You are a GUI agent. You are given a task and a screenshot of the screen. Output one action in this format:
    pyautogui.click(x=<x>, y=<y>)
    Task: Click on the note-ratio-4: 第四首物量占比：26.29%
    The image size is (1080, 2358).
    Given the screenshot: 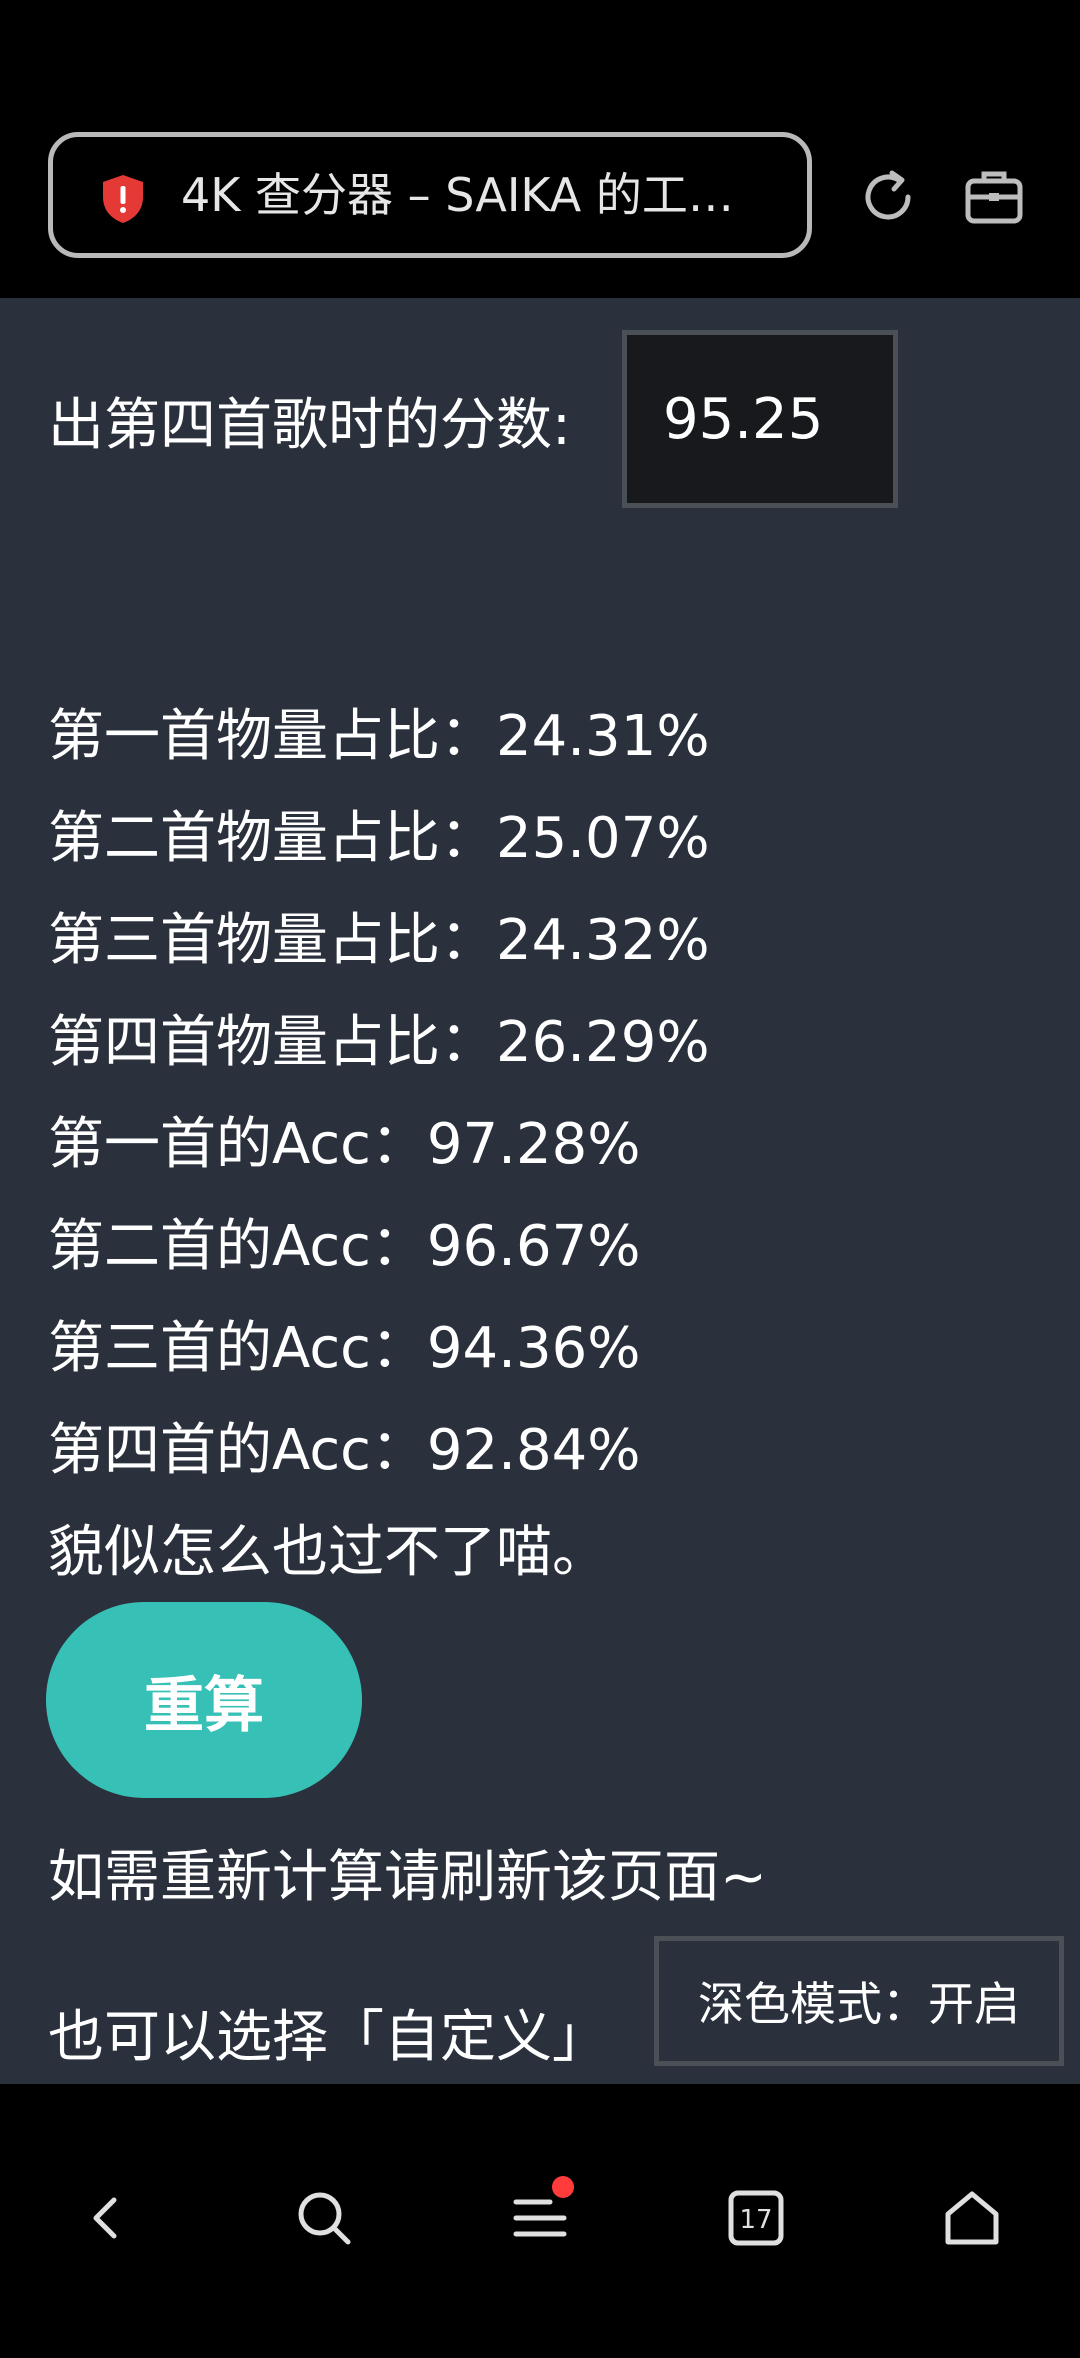 What is the action you would take?
    pyautogui.click(x=379, y=1042)
    